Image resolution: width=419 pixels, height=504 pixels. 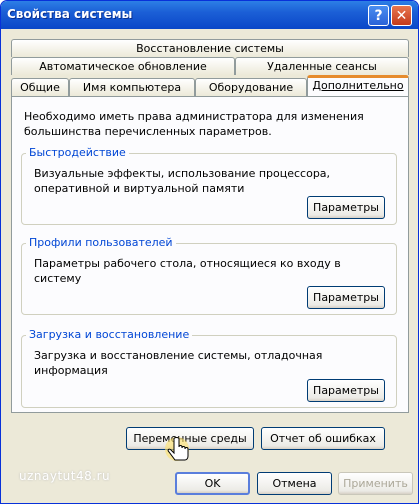 What do you see at coordinates (323, 438) in the screenshot?
I see `error-reporting-button: Отчет об ошибках` at bounding box center [323, 438].